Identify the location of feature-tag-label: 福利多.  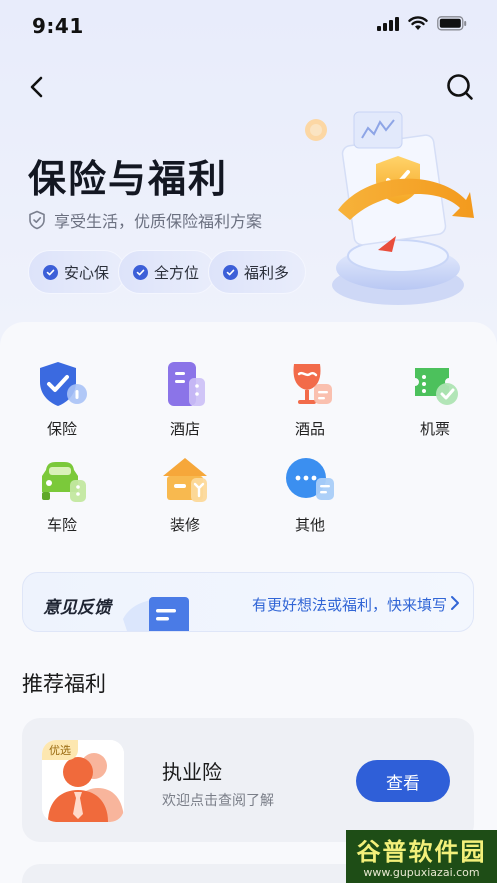
(267, 272).